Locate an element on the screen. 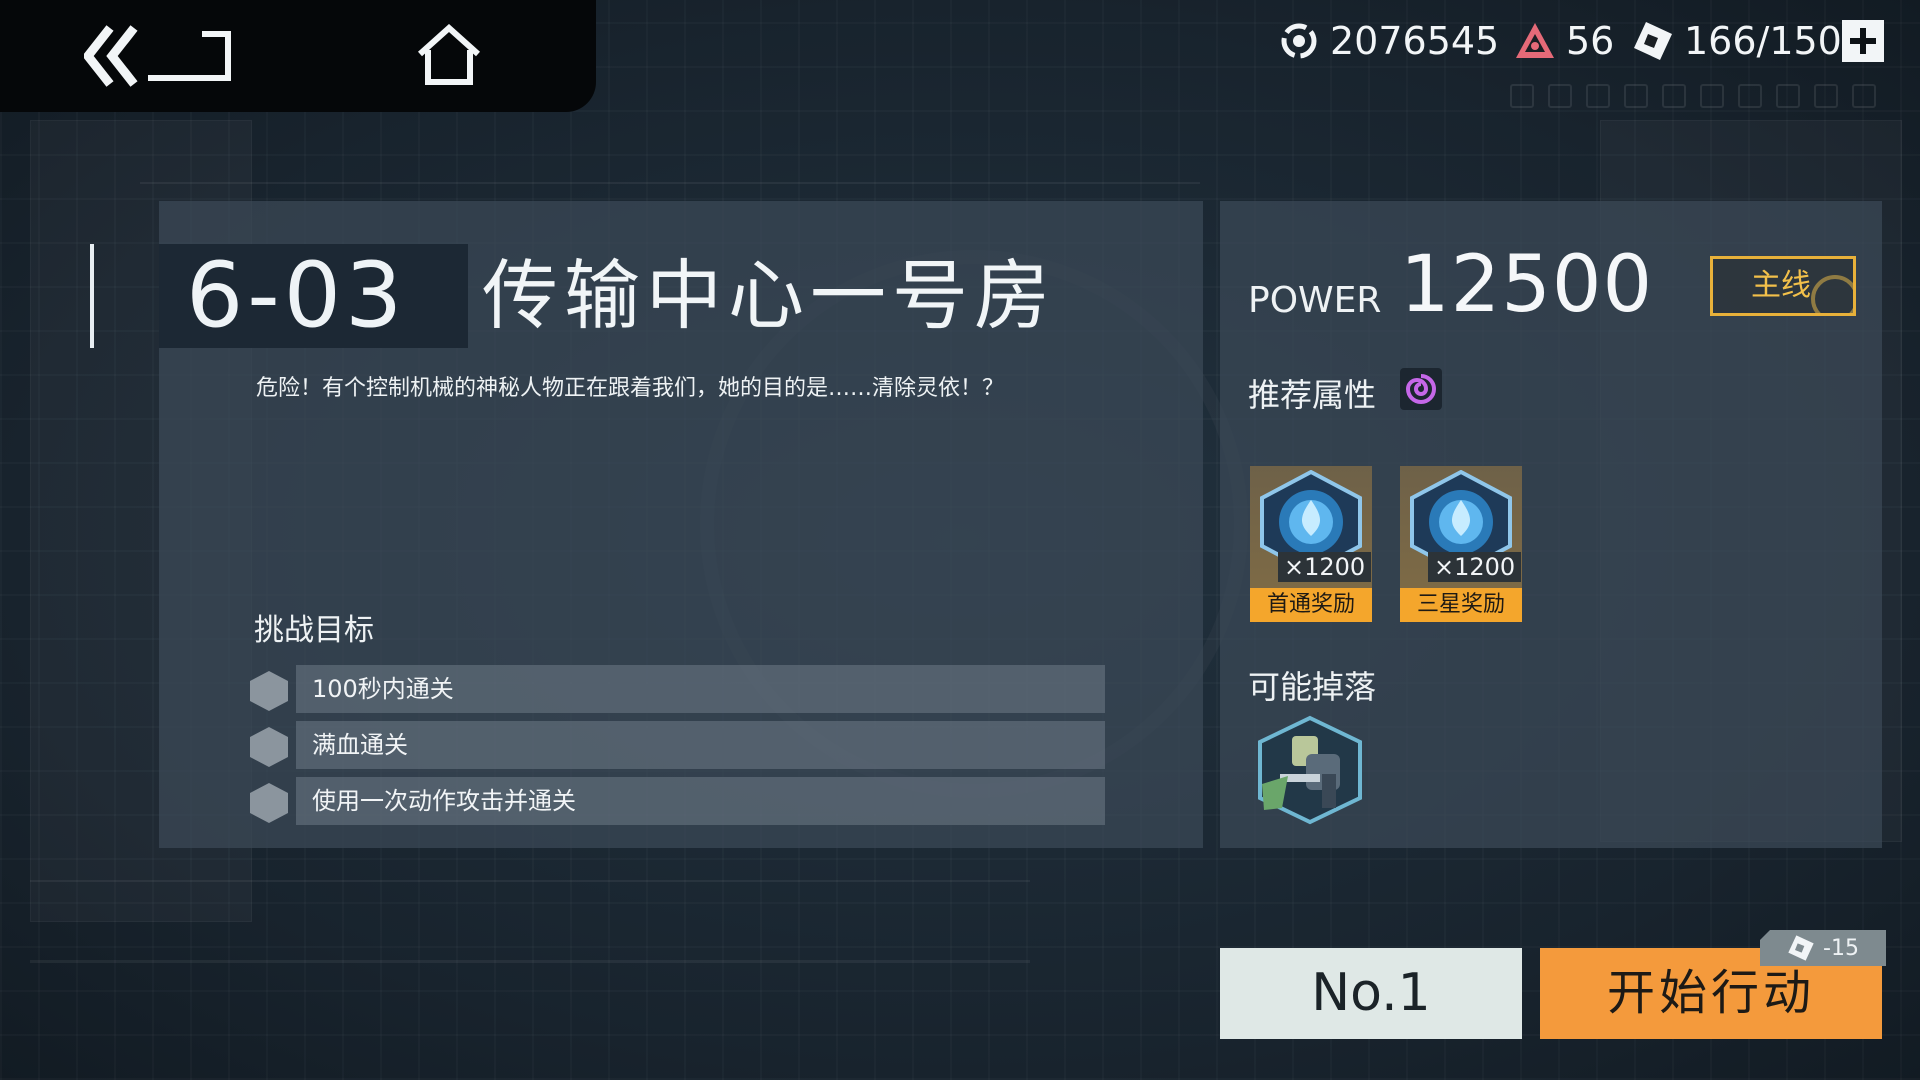 This screenshot has height=1080, width=1920. home-button is located at coordinates (449, 55).